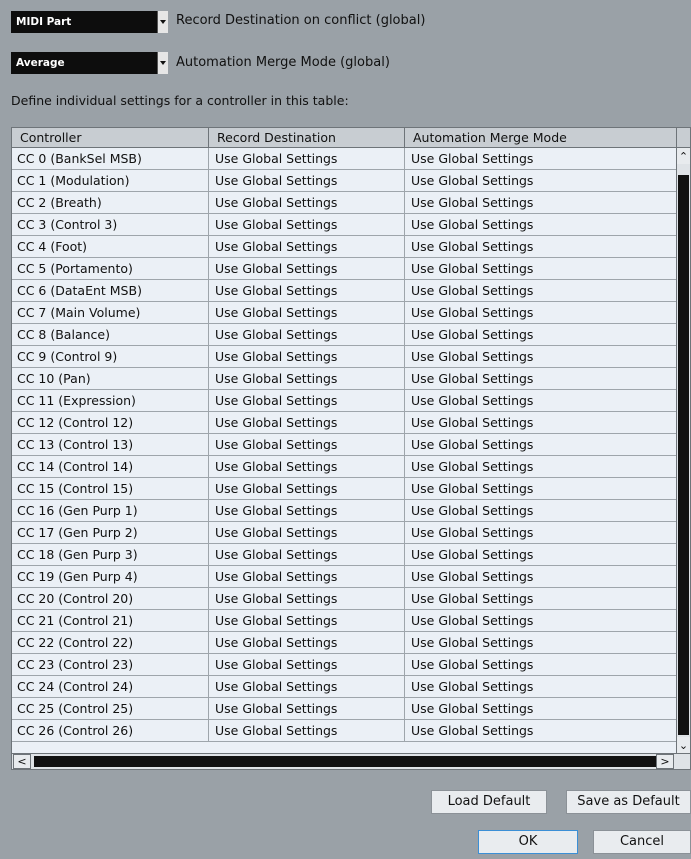 The width and height of the screenshot is (691, 859). Describe the element at coordinates (307, 137) in the screenshot. I see `column-header-record-destination: Record Destination` at that location.